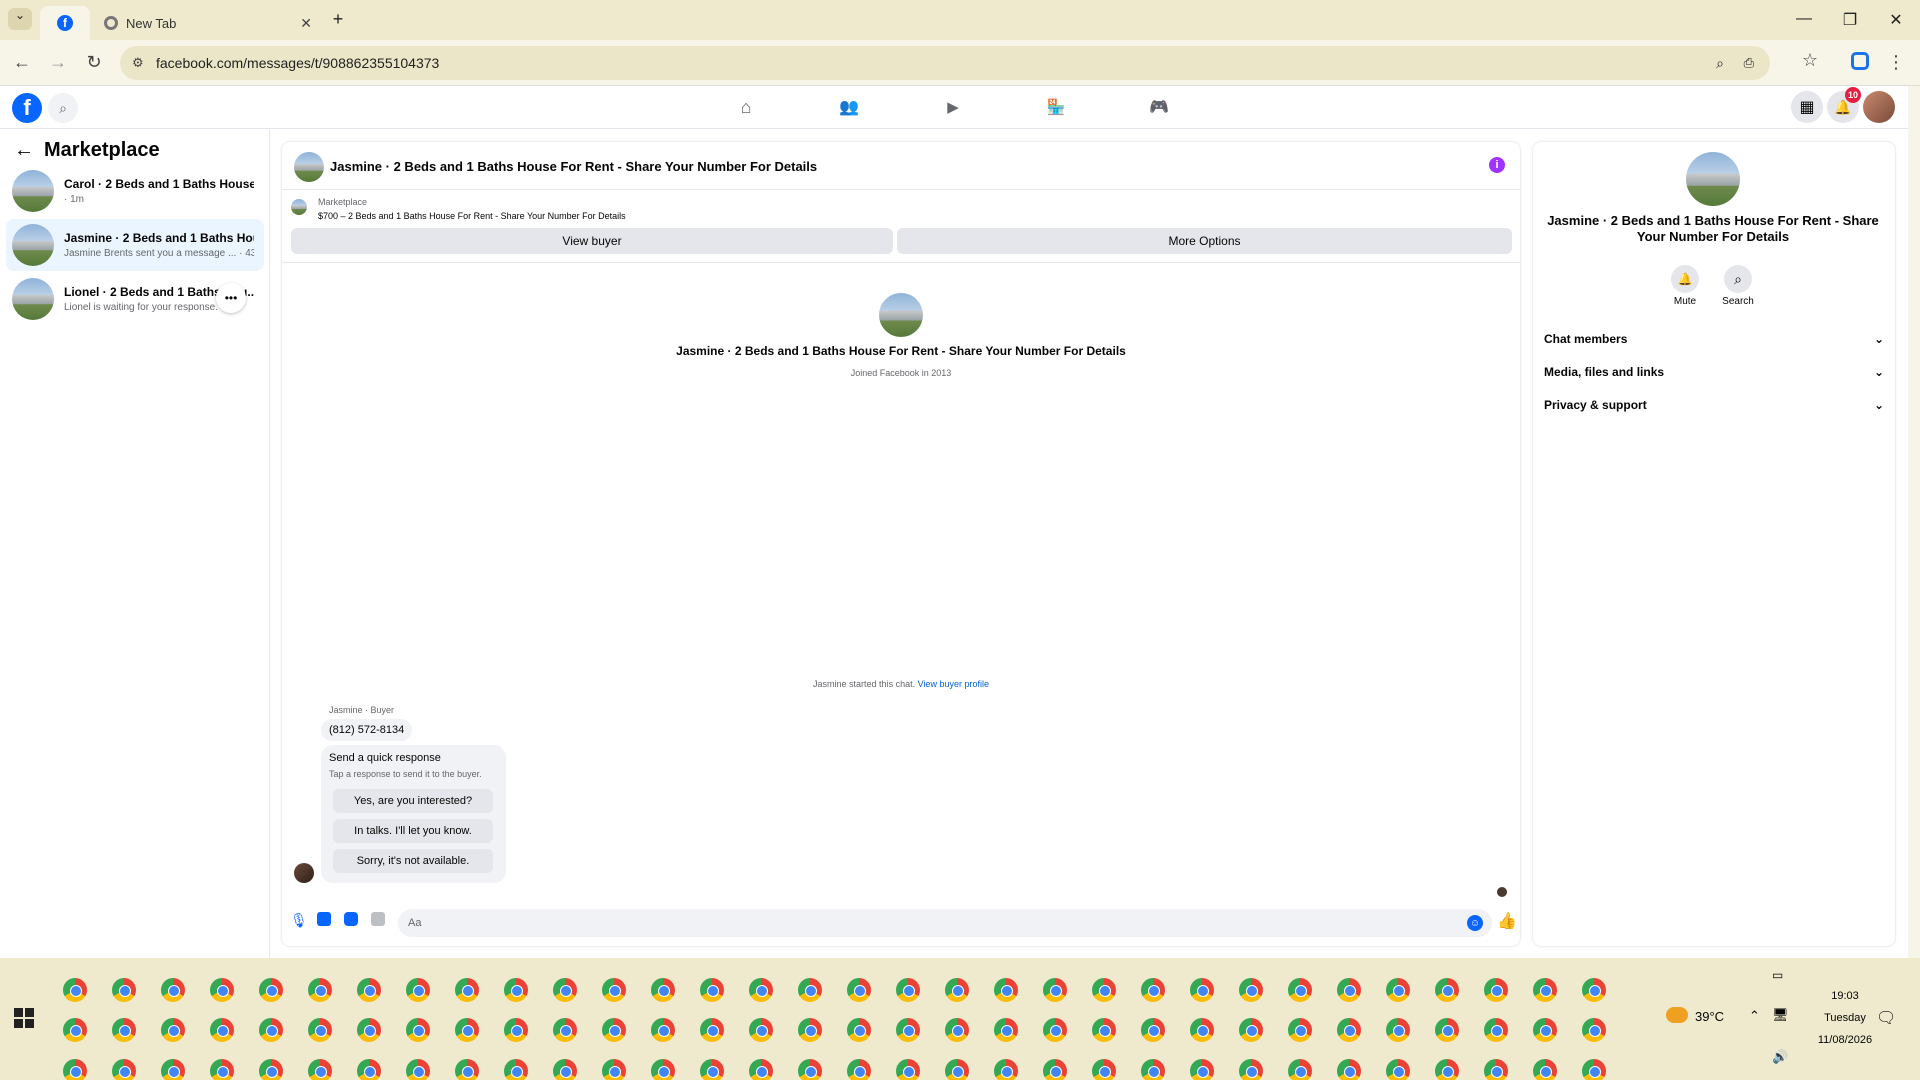  I want to click on home-icon: ⌂, so click(746, 107).